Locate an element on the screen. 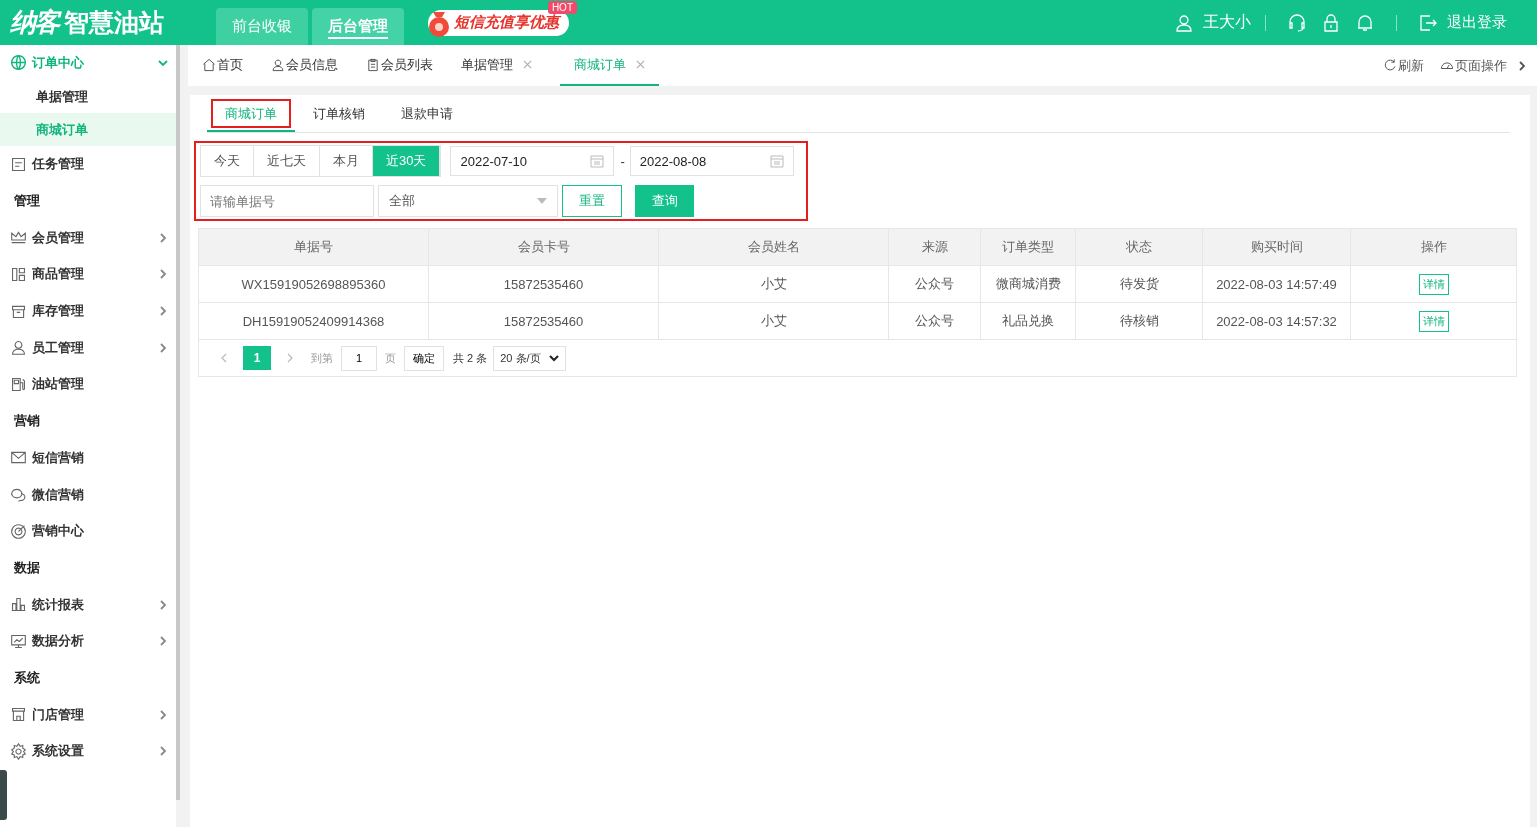 Image resolution: width=1537 pixels, height=827 pixels. refresh-button: 刷新 is located at coordinates (1403, 65).